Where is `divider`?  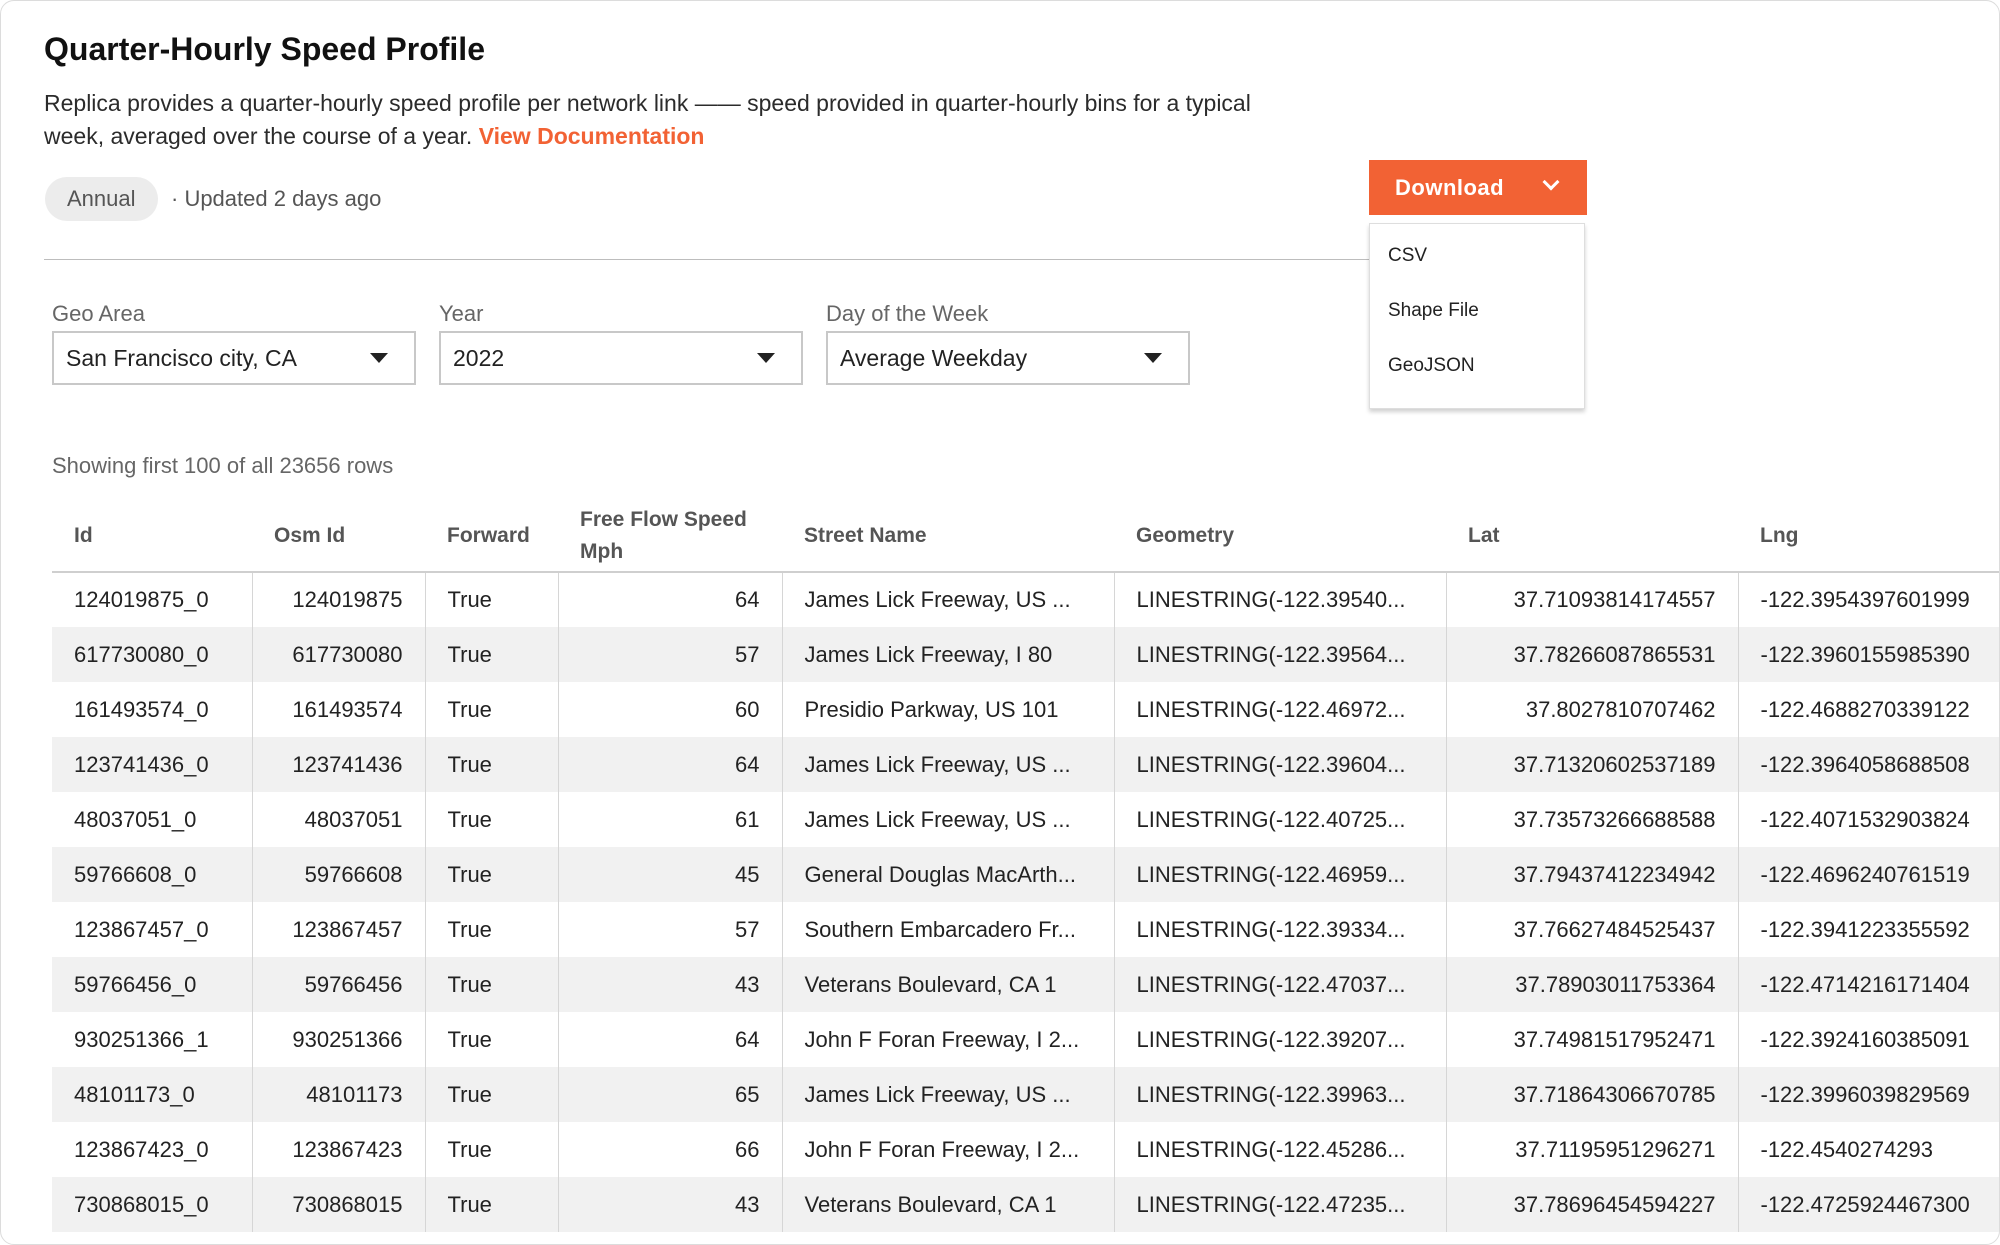
divider is located at coordinates (710, 259).